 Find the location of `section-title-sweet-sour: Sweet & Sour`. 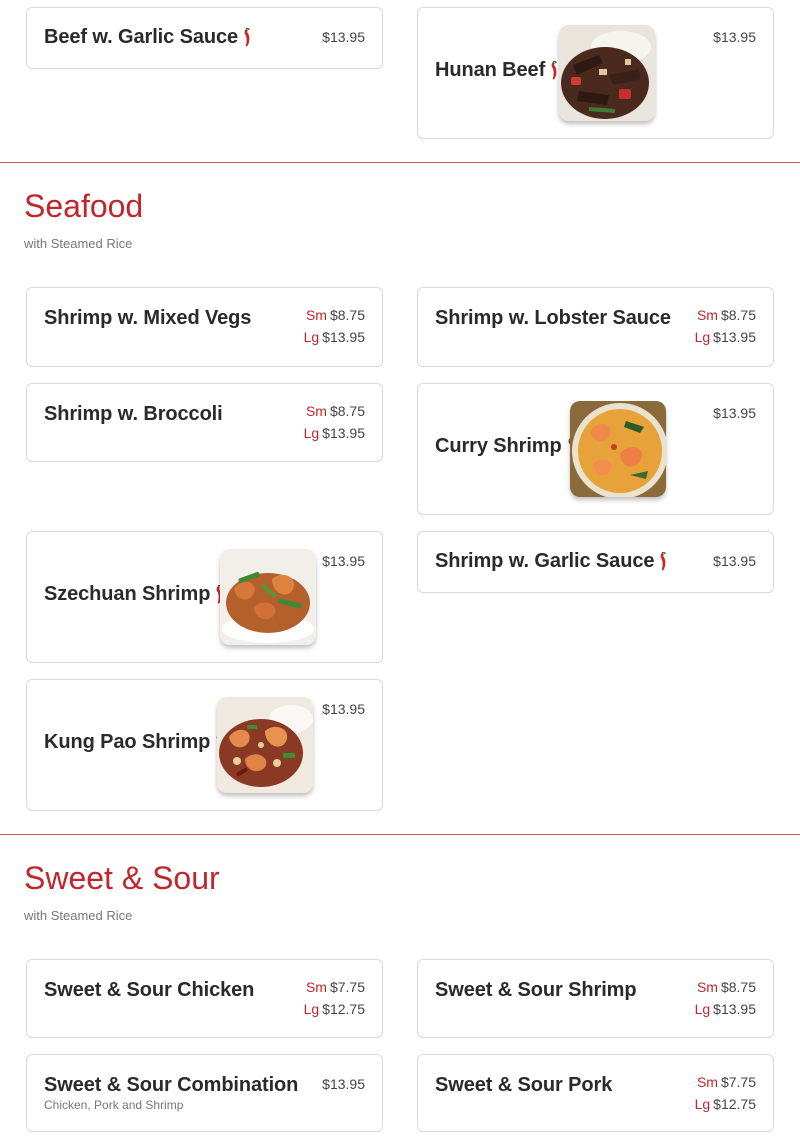

section-title-sweet-sour: Sweet & Sour is located at coordinates (122, 878).